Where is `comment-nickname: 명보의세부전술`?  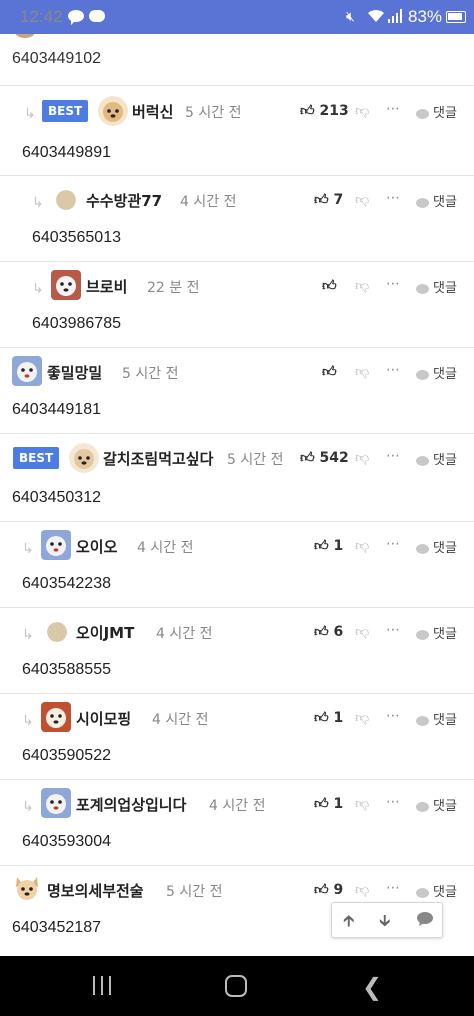
comment-nickname: 명보의세부전술 is located at coordinates (95, 890).